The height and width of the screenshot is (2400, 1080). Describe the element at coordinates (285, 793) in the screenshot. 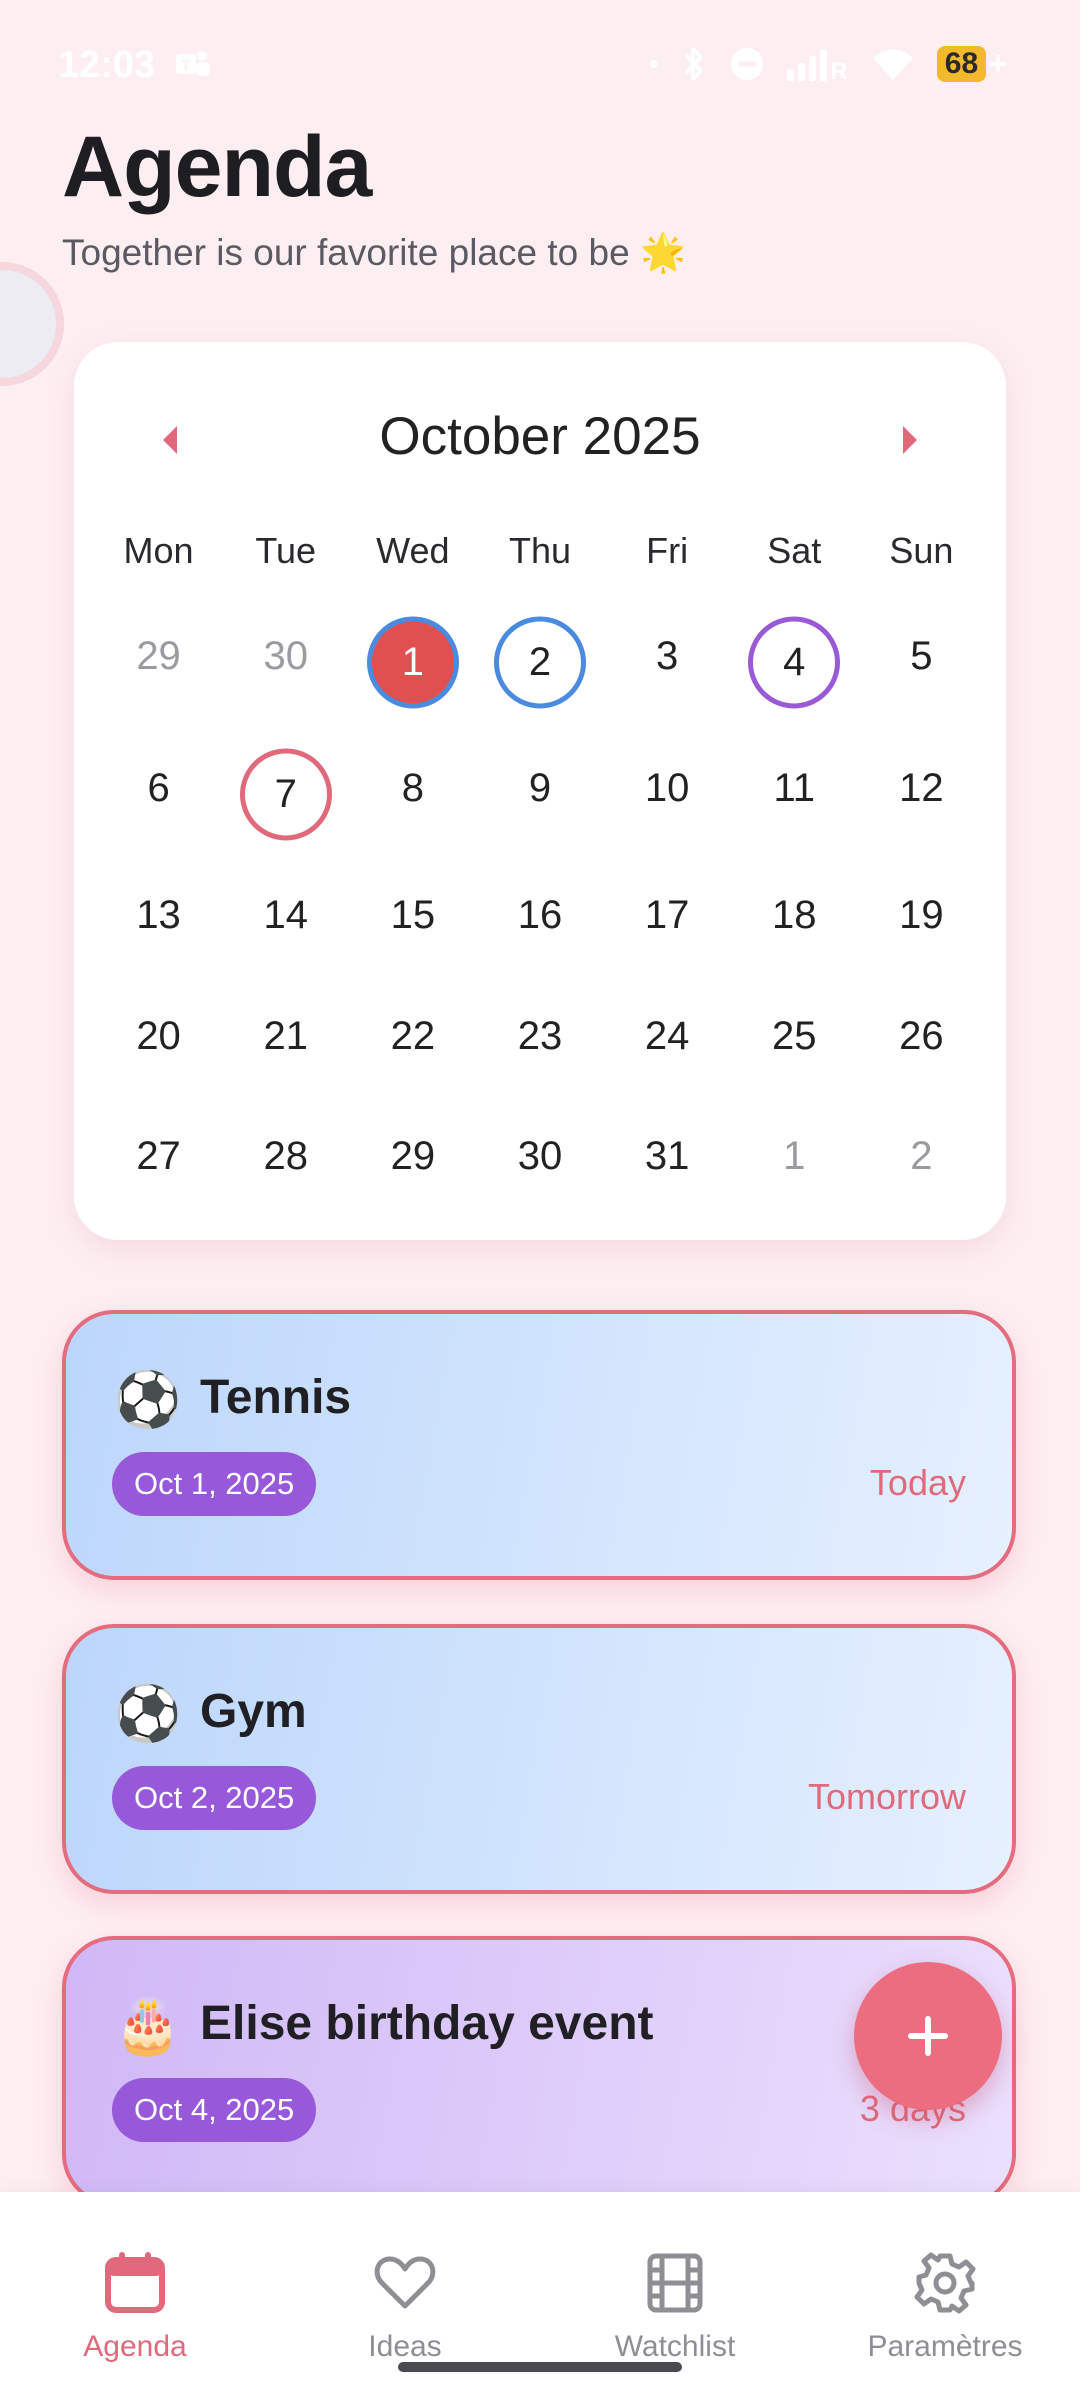

I see `day-number: 7` at that location.